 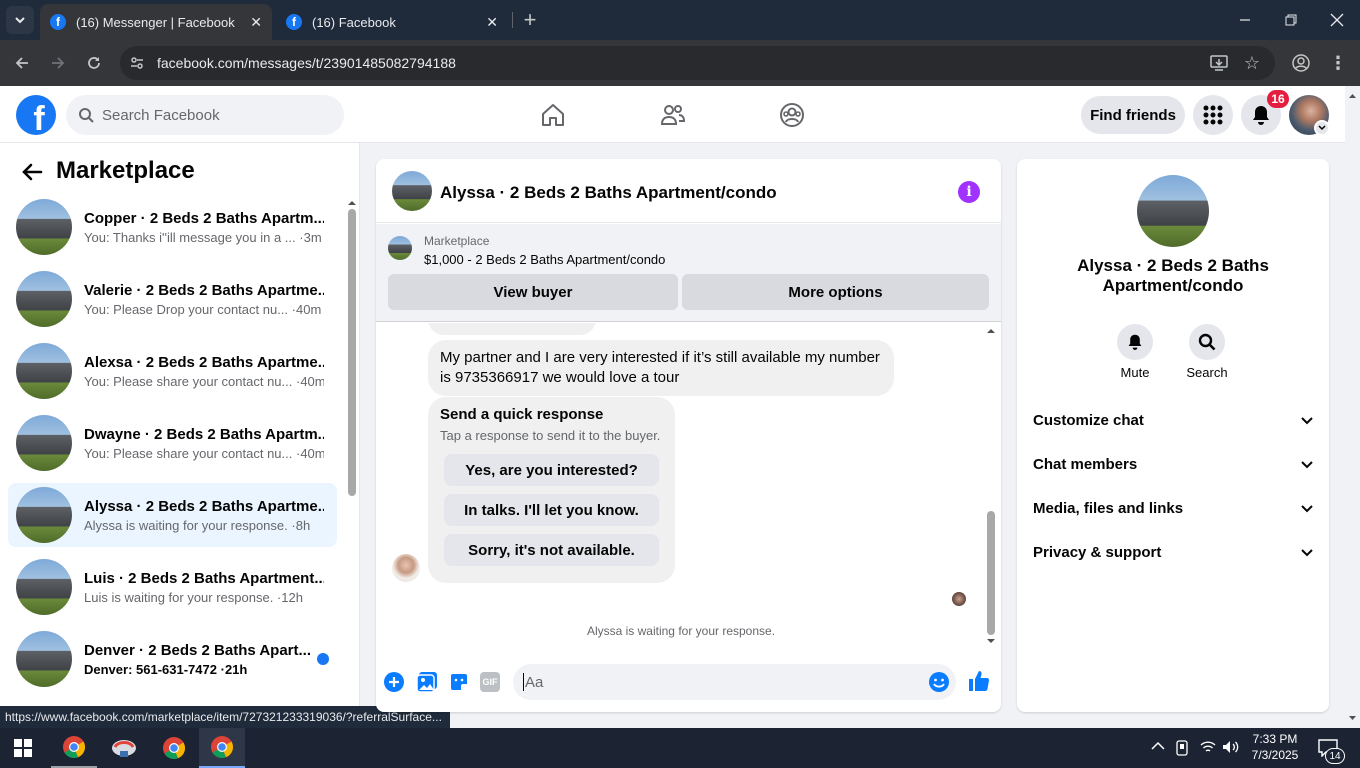 I want to click on view-buyer-button: View buyer, so click(x=533, y=292).